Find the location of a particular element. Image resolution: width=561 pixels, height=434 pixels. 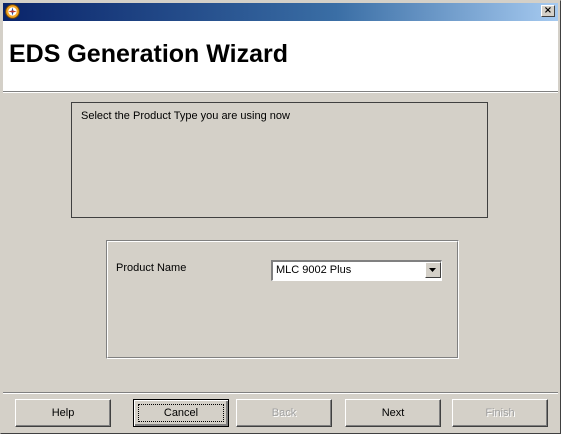

footer-divider is located at coordinates (280, 393).